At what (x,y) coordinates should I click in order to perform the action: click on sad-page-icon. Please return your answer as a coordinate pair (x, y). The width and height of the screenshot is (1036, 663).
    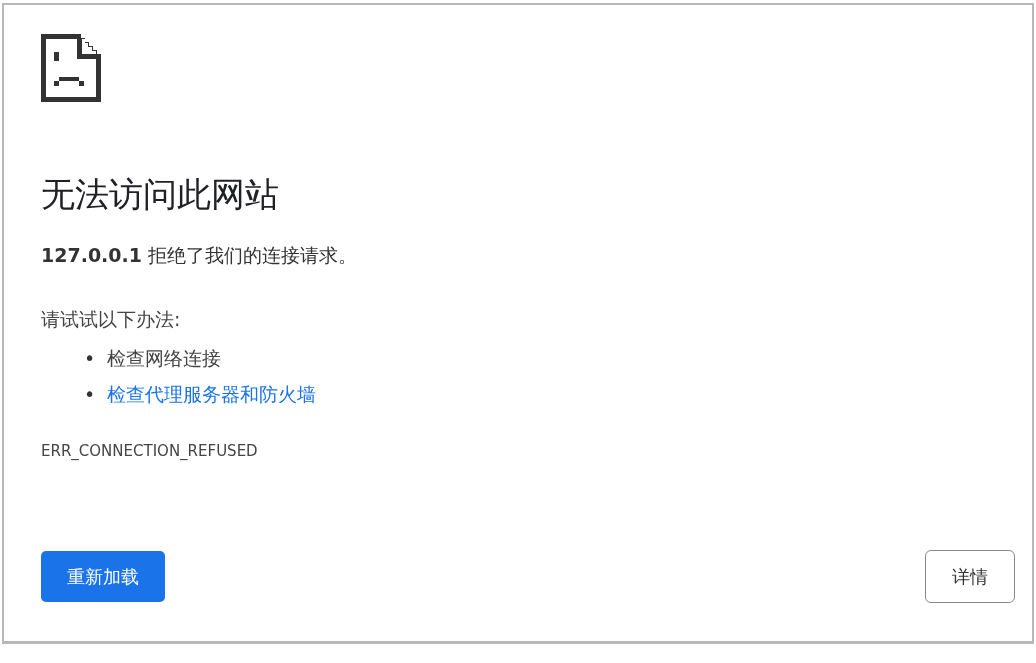
    Looking at the image, I should click on (71, 68).